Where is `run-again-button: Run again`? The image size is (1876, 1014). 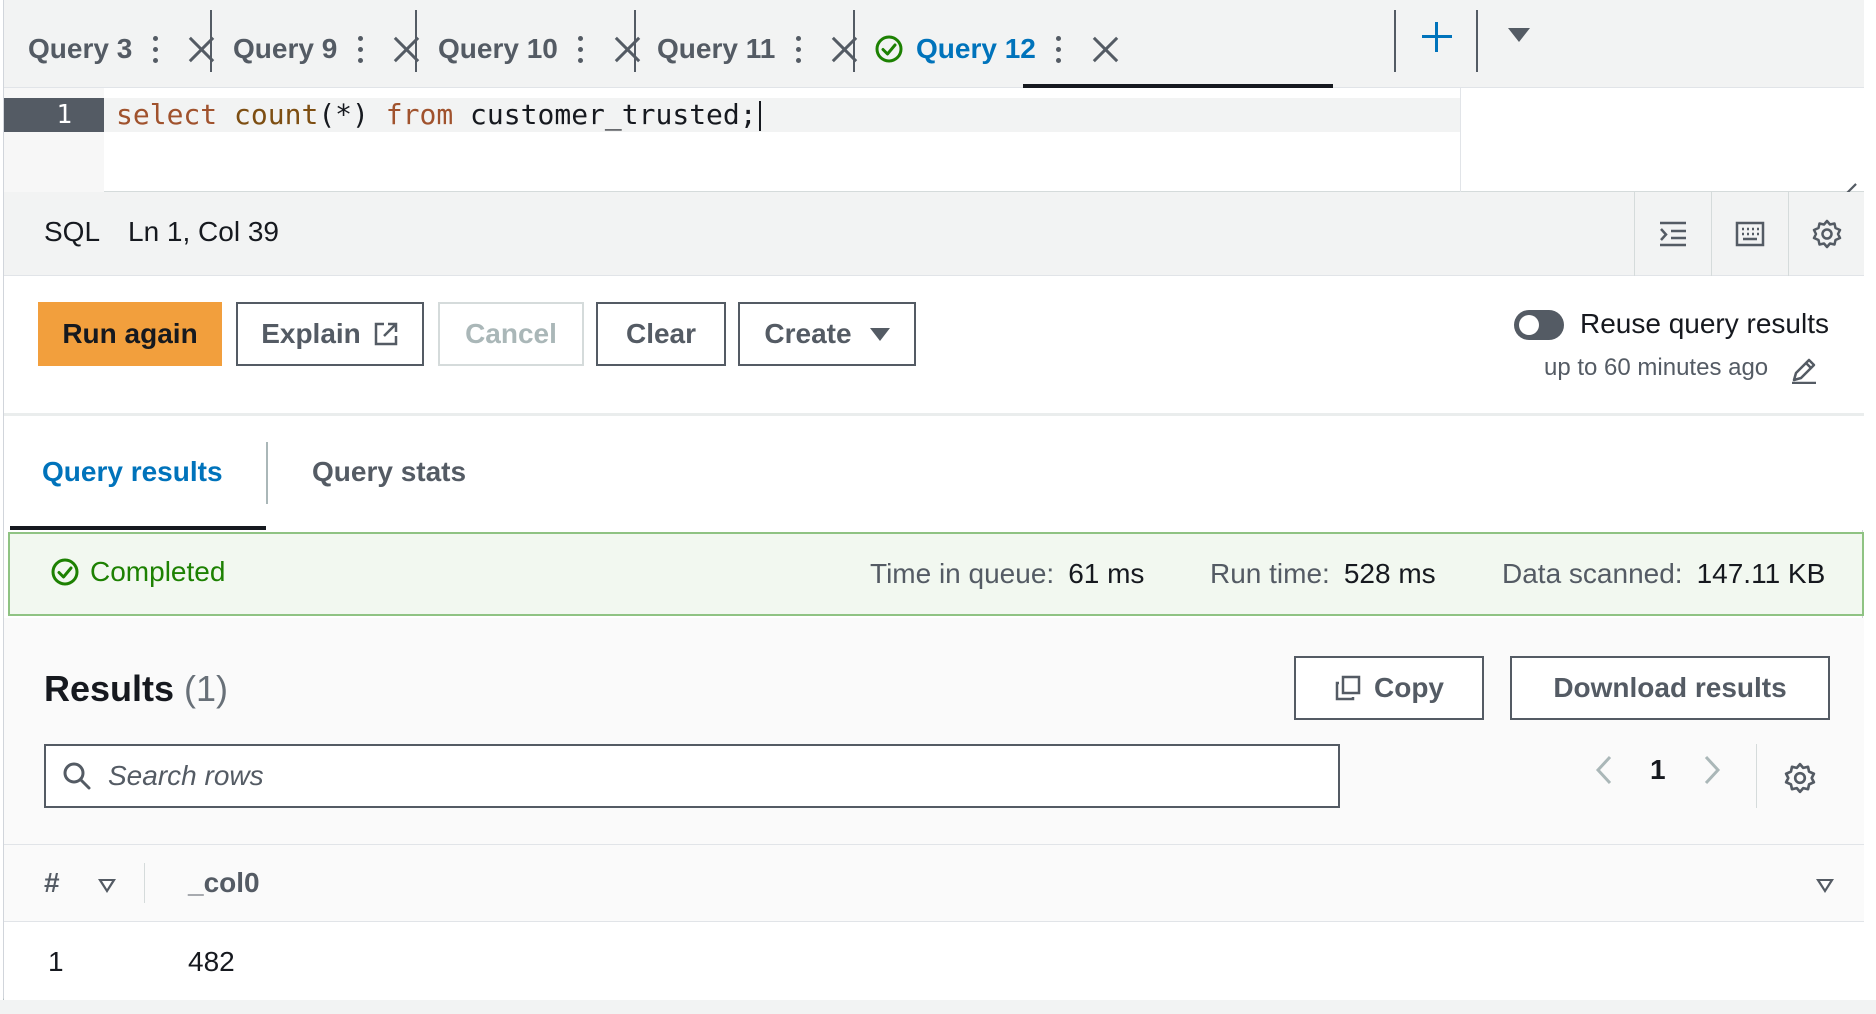
run-again-button: Run again is located at coordinates (130, 334).